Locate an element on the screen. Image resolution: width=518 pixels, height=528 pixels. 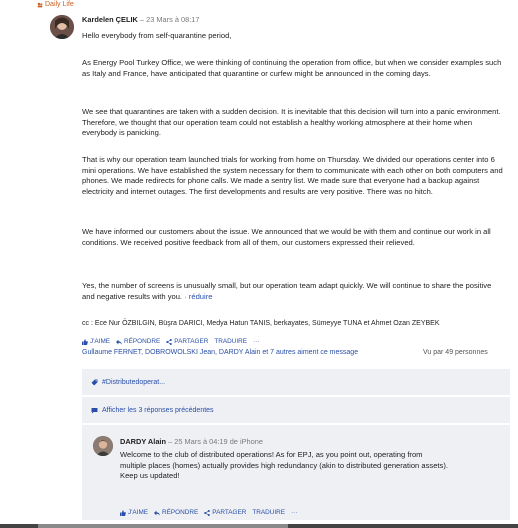
like-button: J'AIME is located at coordinates (96, 341).